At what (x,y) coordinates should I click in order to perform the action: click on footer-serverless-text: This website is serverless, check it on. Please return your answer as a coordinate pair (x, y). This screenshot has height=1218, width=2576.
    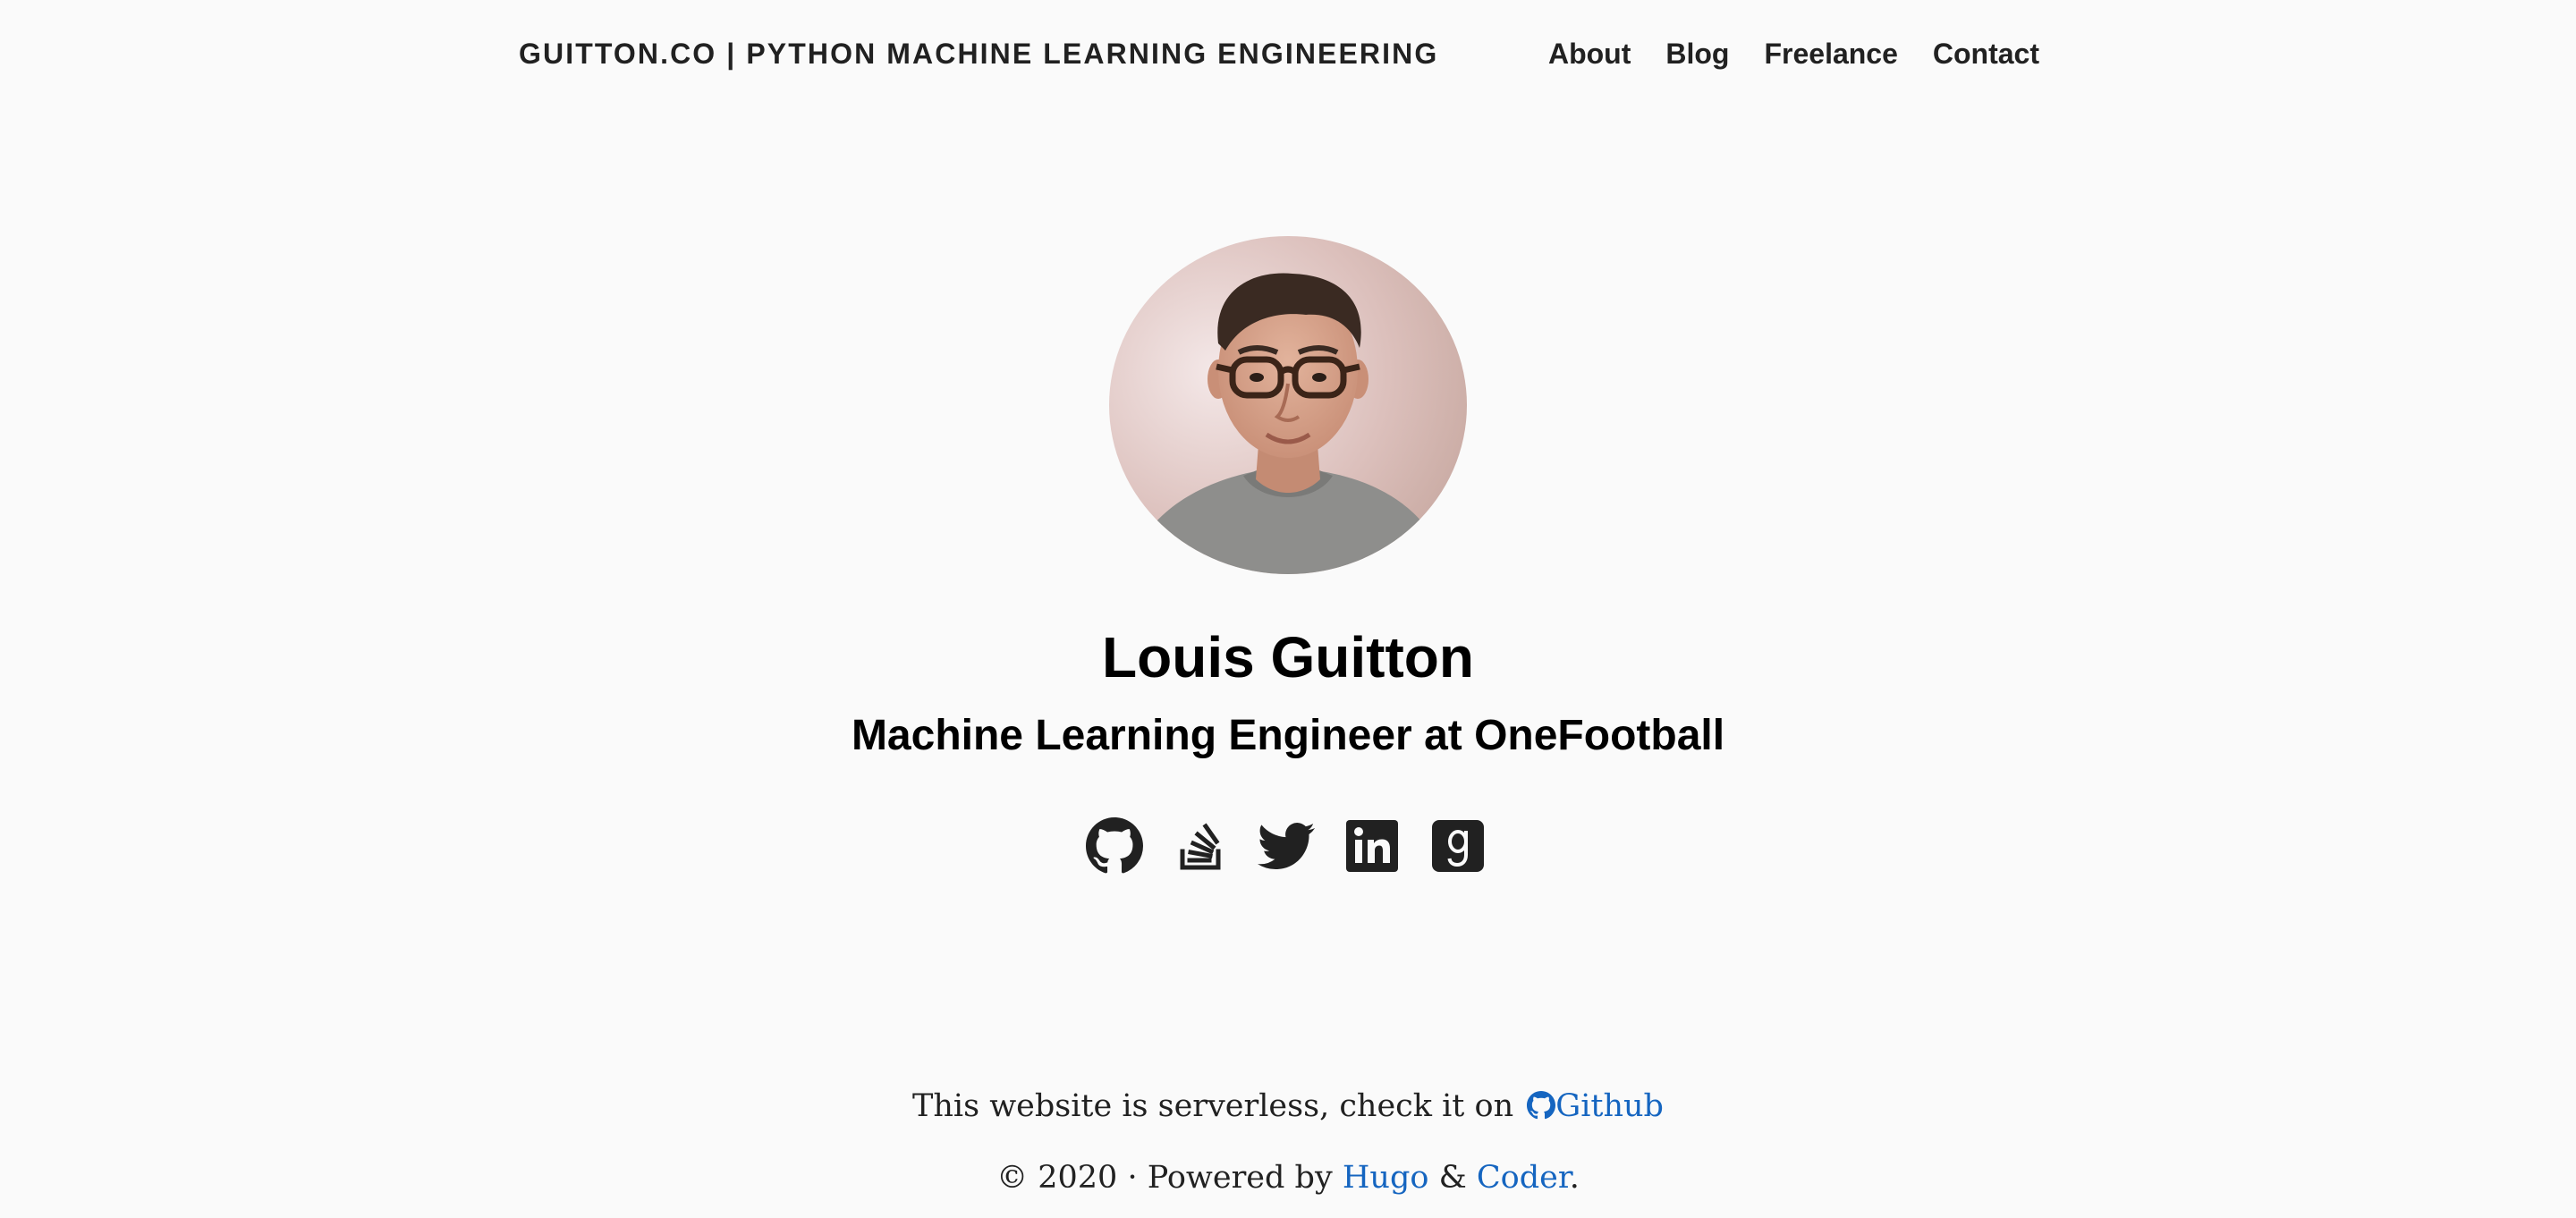
    Looking at the image, I should click on (1213, 1106).